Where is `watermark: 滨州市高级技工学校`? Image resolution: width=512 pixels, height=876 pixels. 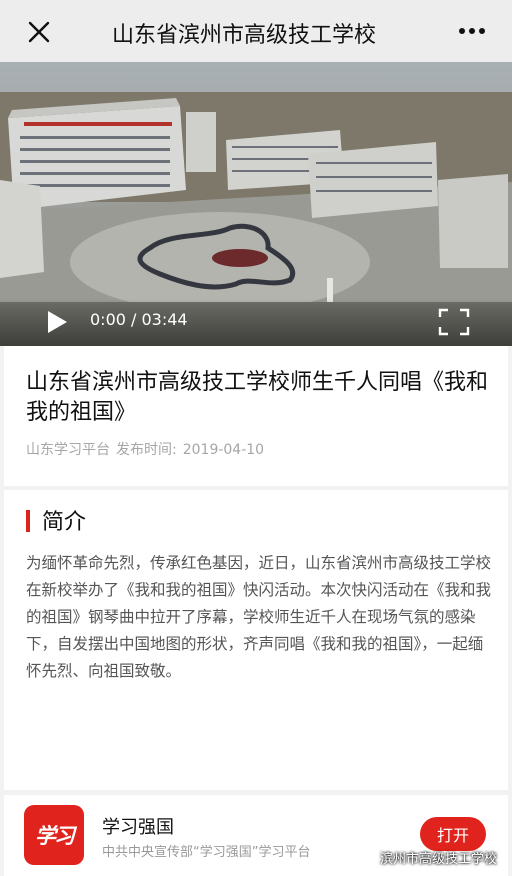 watermark: 滨州市高级技工学校 is located at coordinates (428, 857).